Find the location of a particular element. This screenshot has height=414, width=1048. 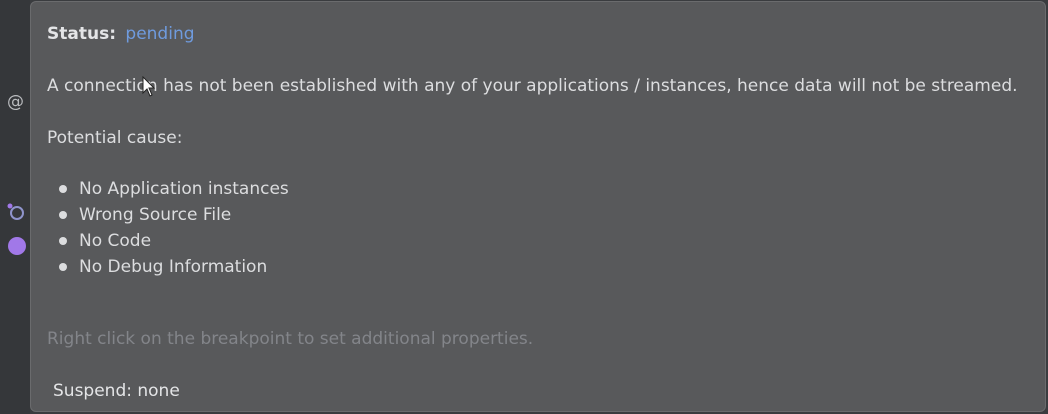

annotation-icon: @ is located at coordinates (15, 102).